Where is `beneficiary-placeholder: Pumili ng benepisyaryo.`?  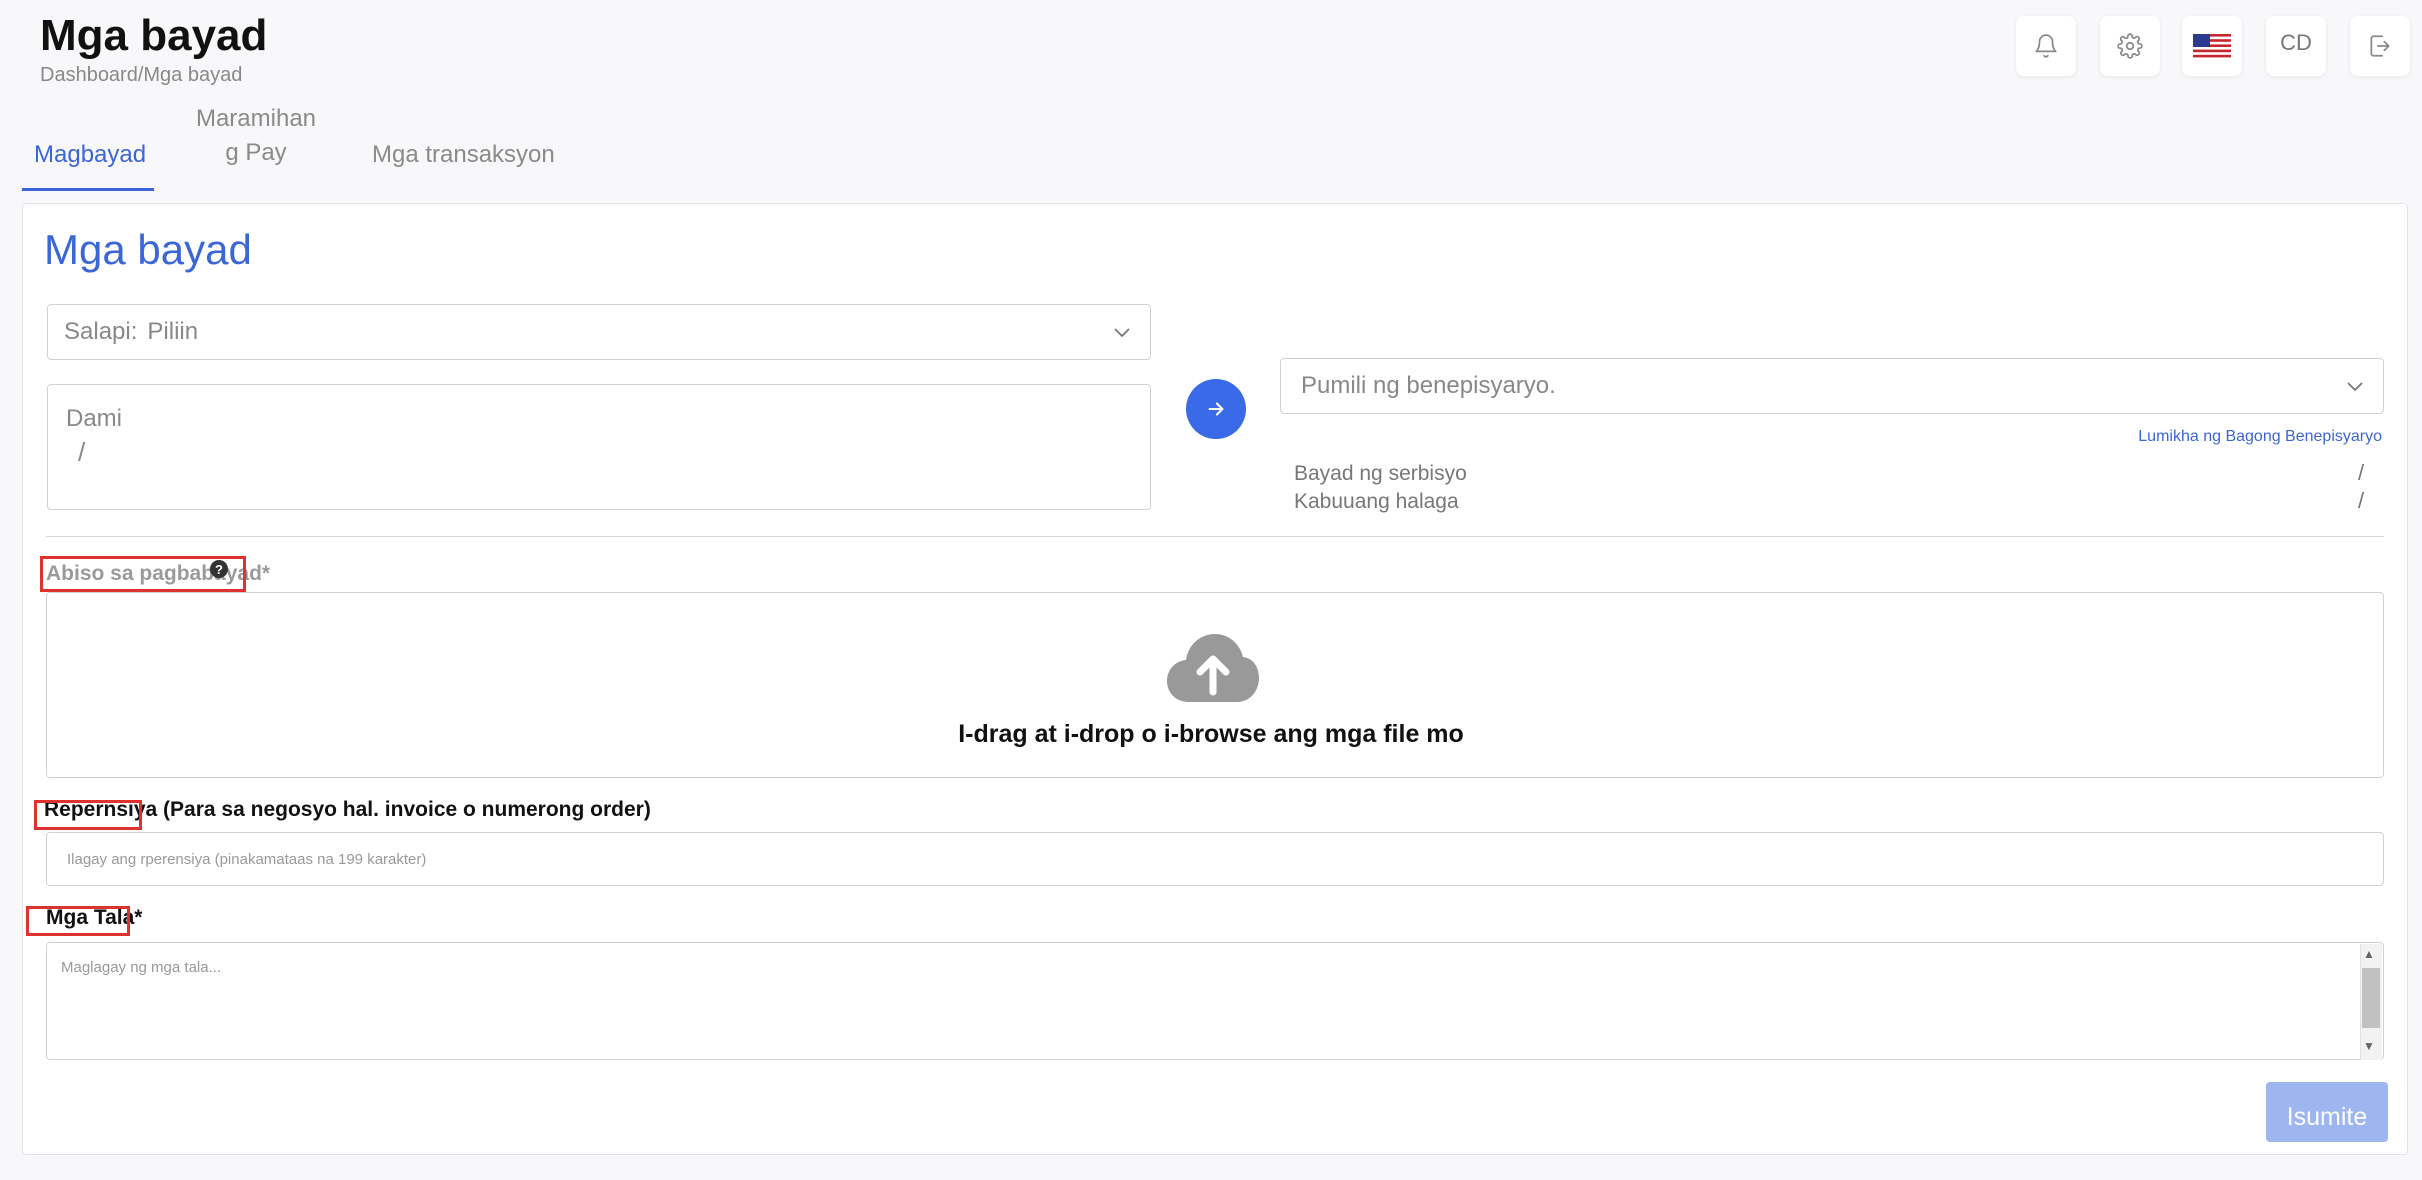 beneficiary-placeholder: Pumili ng benepisyaryo. is located at coordinates (1428, 385).